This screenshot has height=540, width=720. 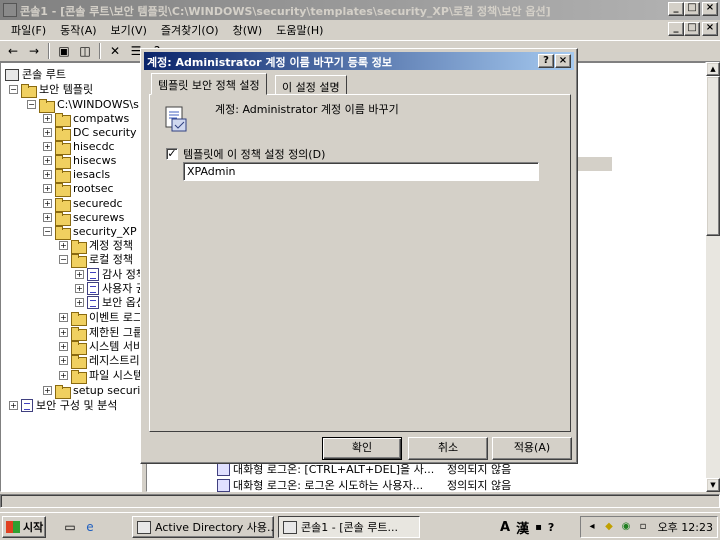 I want to click on console-app-icon, so click(x=290, y=527).